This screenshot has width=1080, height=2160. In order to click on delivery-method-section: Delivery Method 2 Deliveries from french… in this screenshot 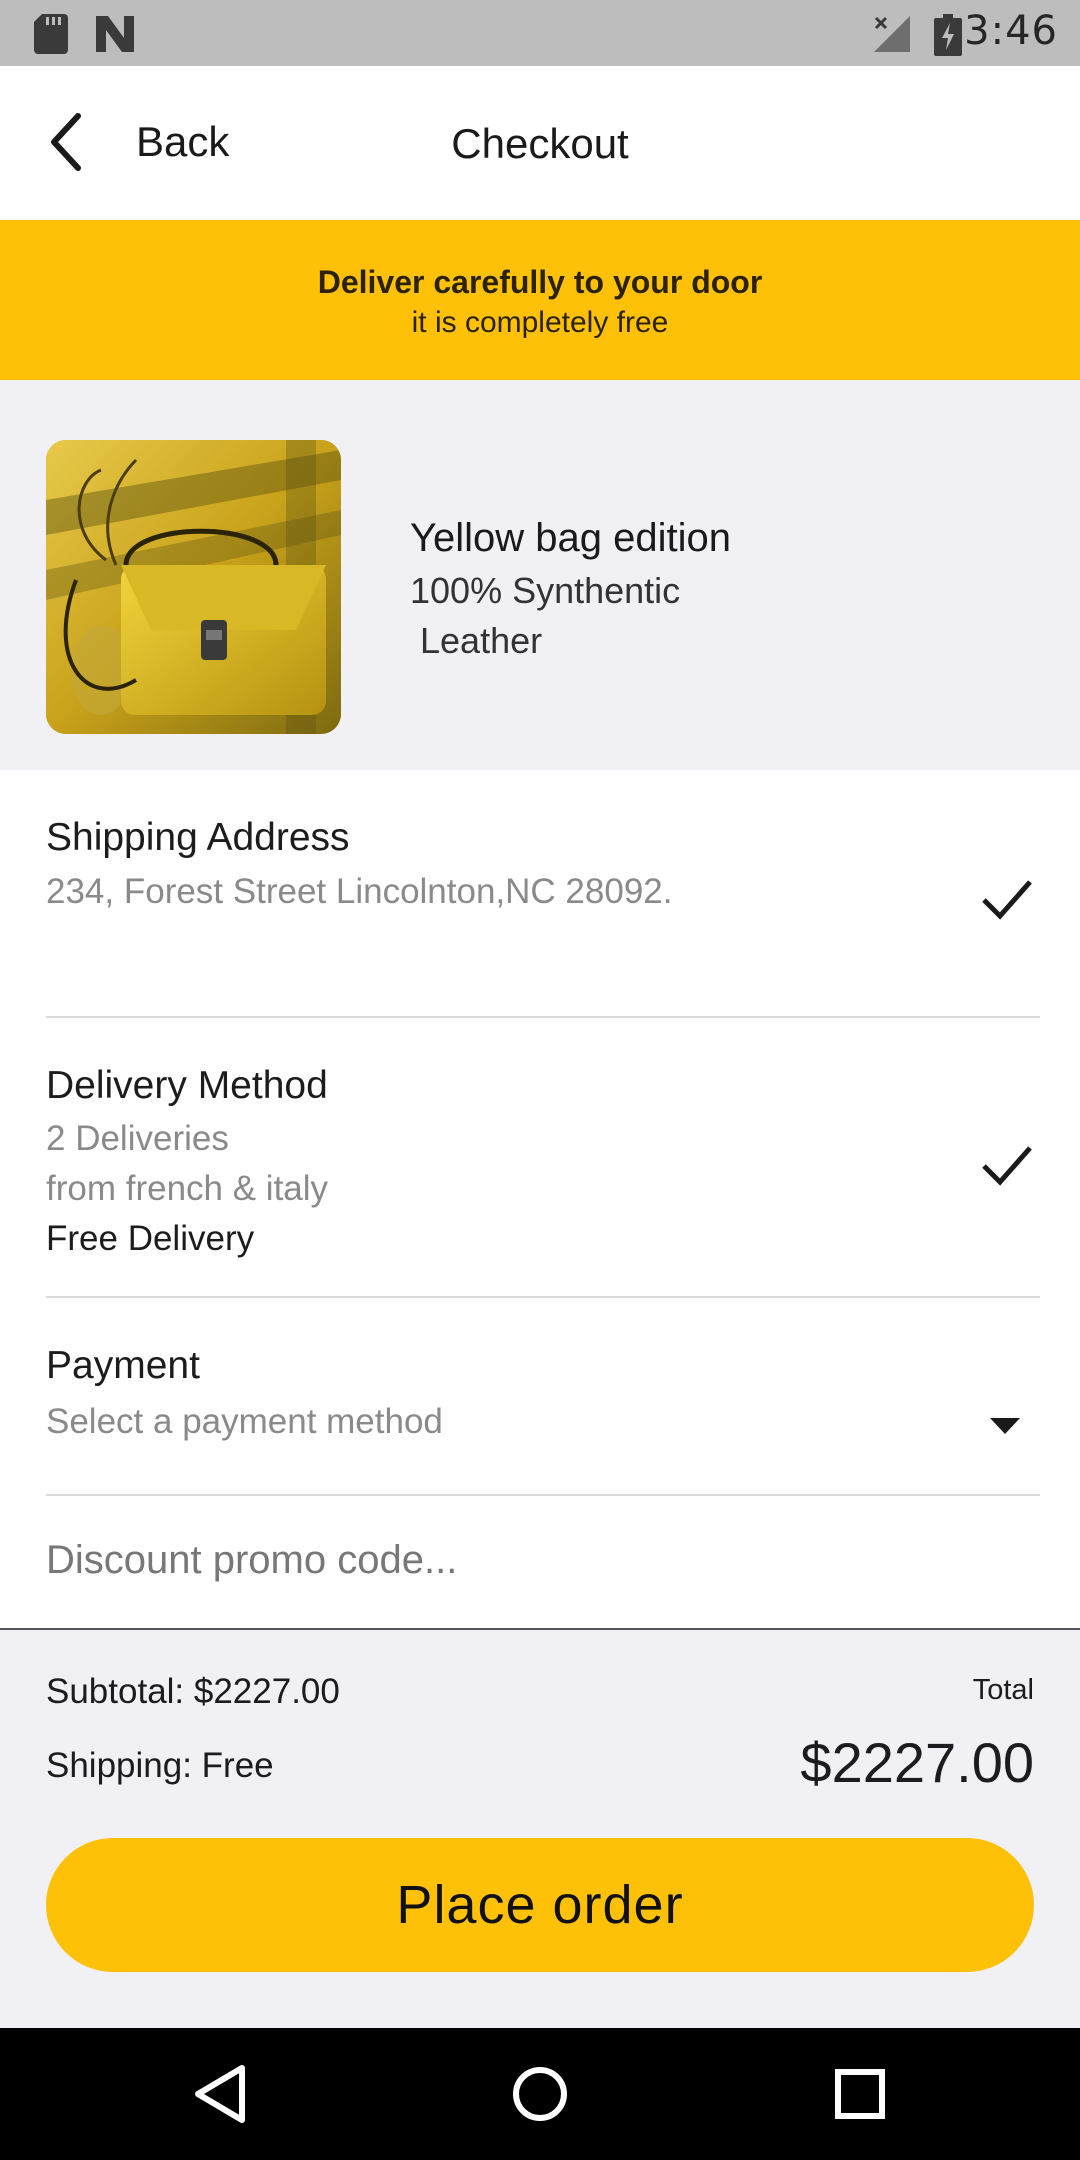, I will do `click(543, 1164)`.